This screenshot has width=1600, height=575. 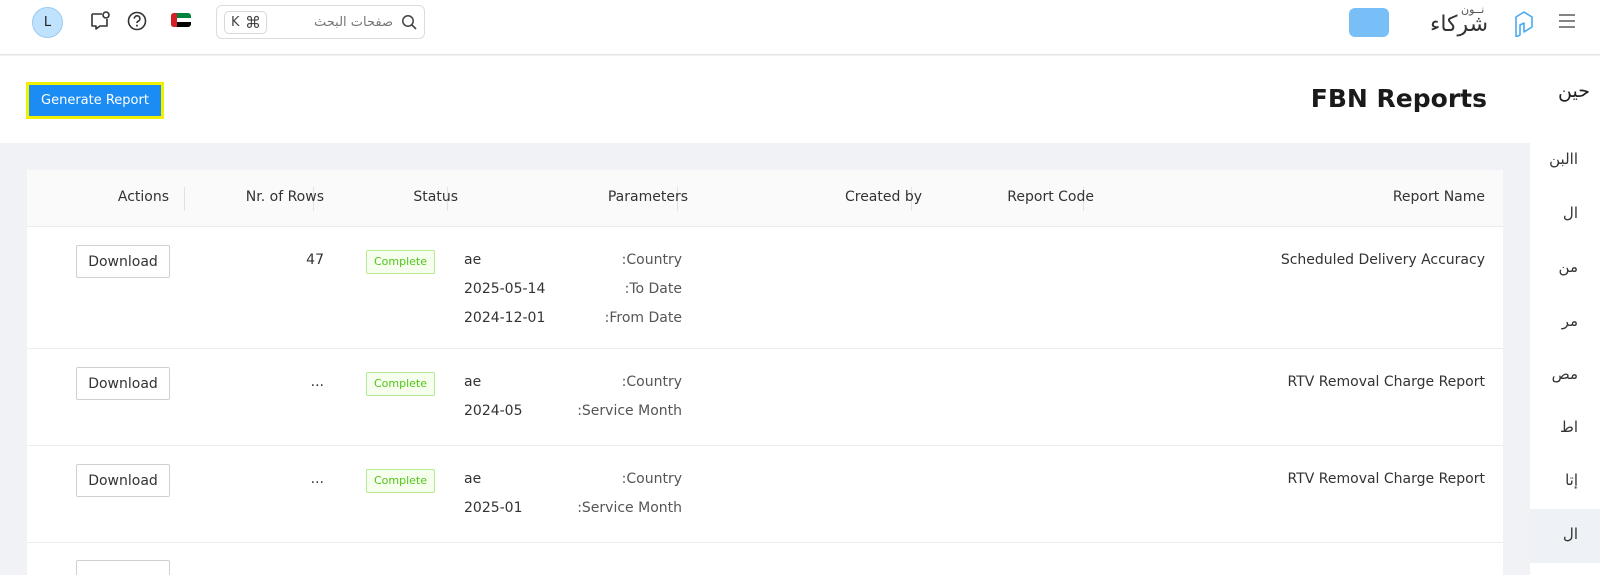 I want to click on param-label: :From Date, so click(x=643, y=318).